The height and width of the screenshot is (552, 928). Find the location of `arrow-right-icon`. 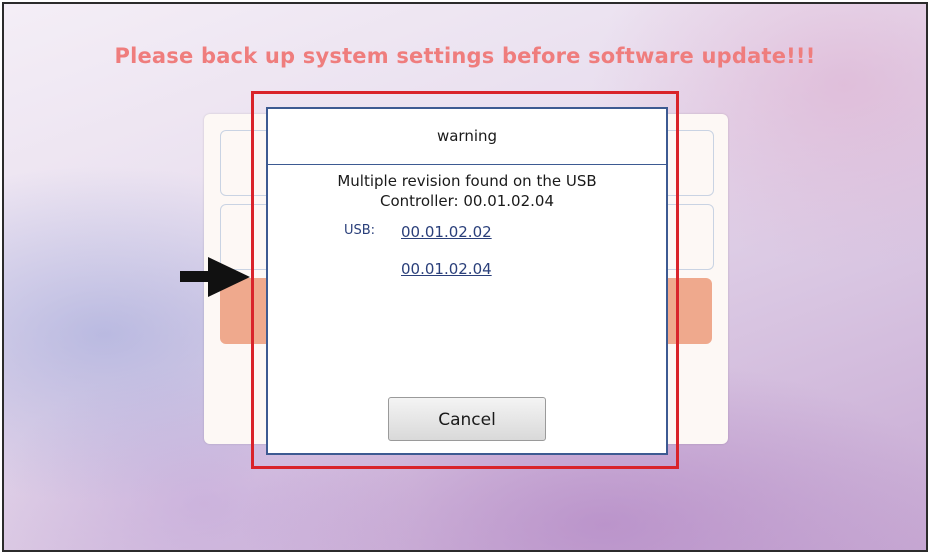

arrow-right-icon is located at coordinates (215, 277).